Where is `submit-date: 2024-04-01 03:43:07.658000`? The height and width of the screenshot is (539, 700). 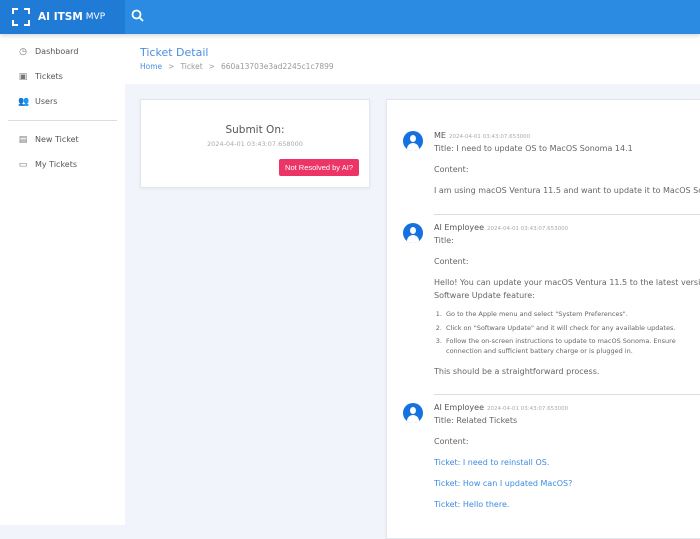
submit-date: 2024-04-01 03:43:07.658000 is located at coordinates (255, 144).